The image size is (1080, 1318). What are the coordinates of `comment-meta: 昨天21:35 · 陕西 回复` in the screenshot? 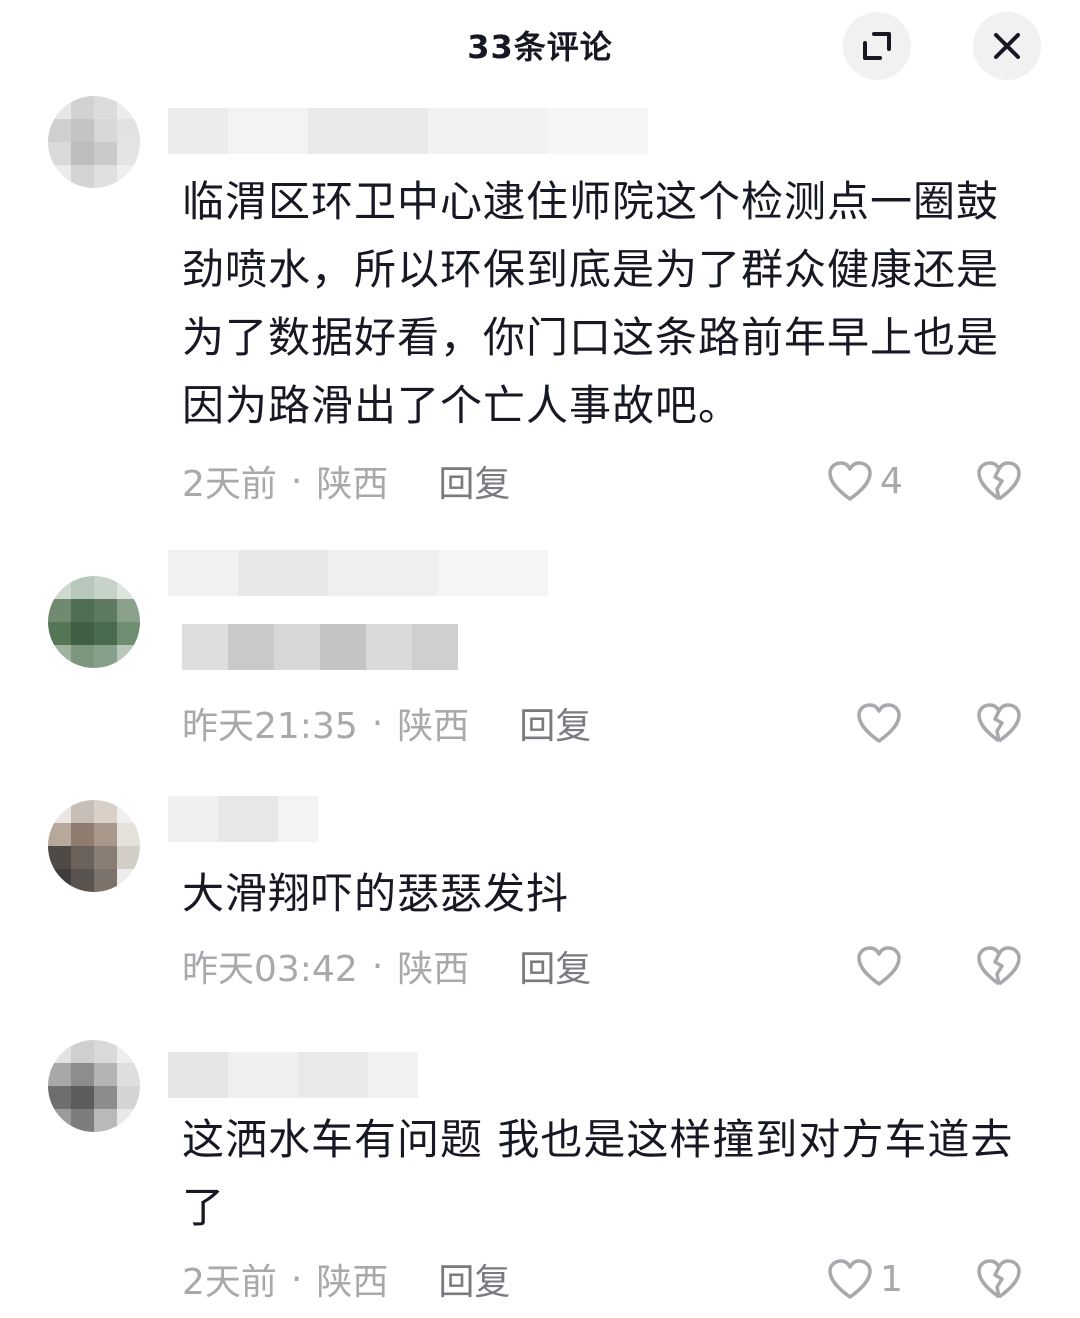 It's located at (386, 723).